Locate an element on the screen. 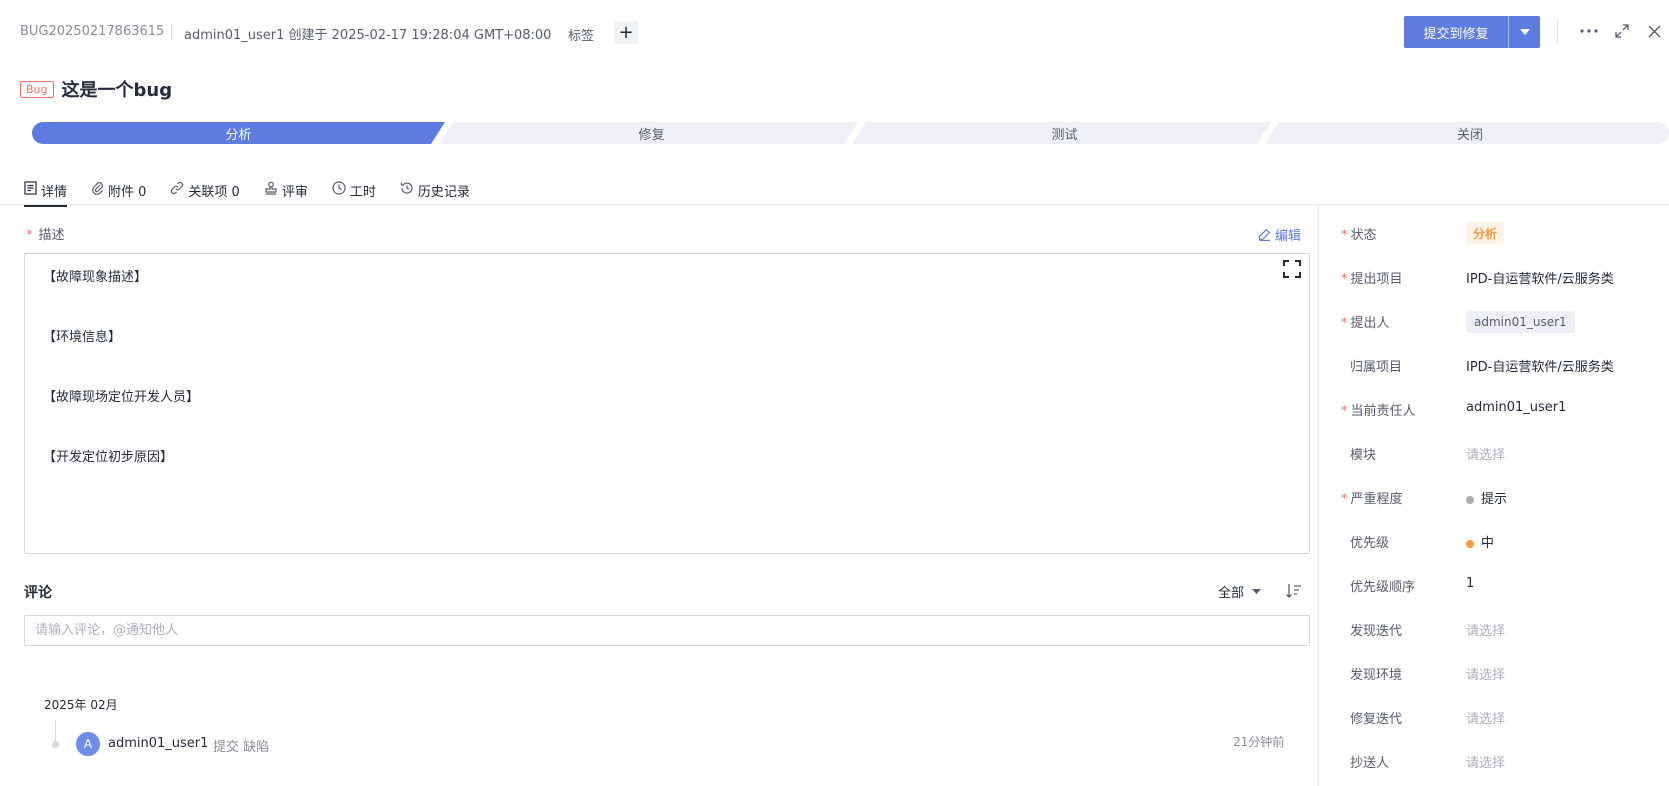 This screenshot has width=1669, height=786. sort-icon is located at coordinates (1294, 591).